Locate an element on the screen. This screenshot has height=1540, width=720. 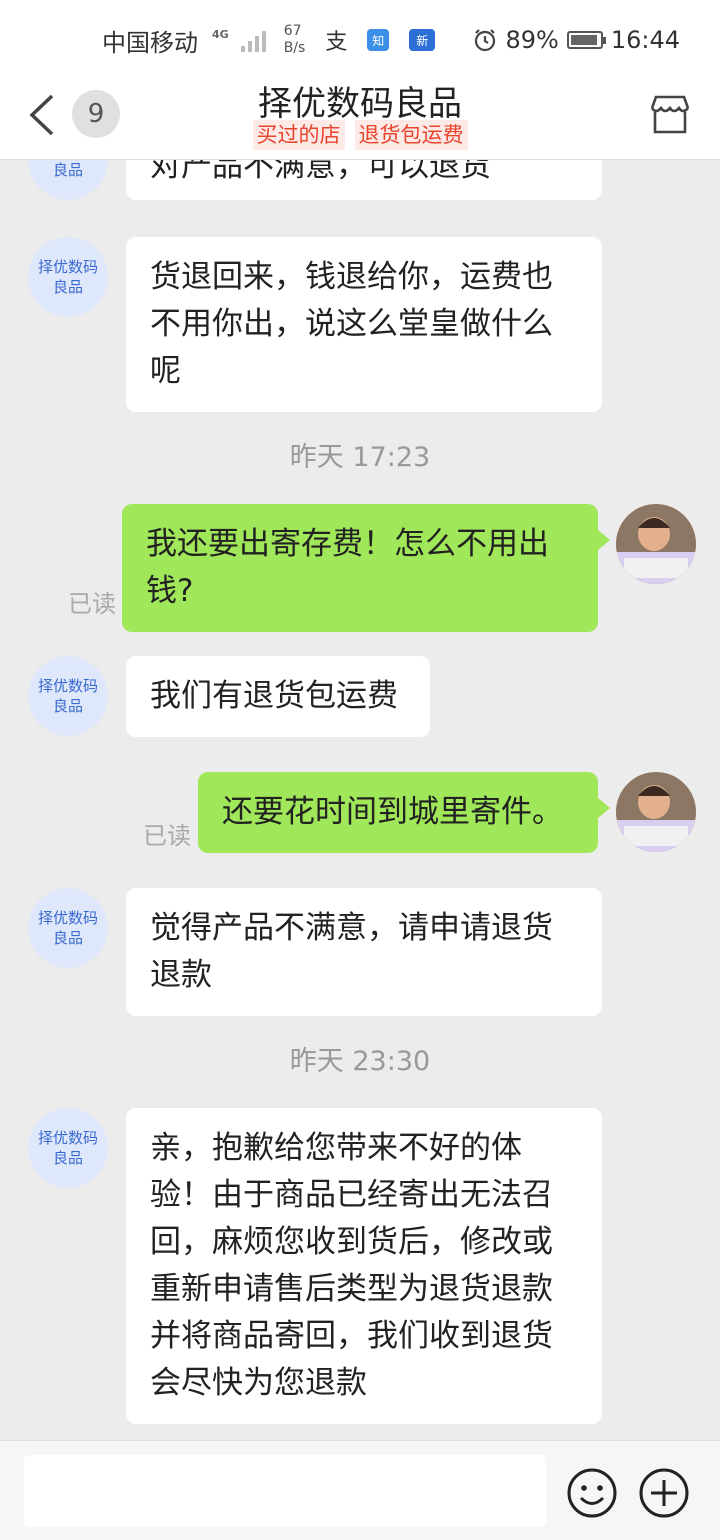
alipay-icon: 支 is located at coordinates (336, 42).